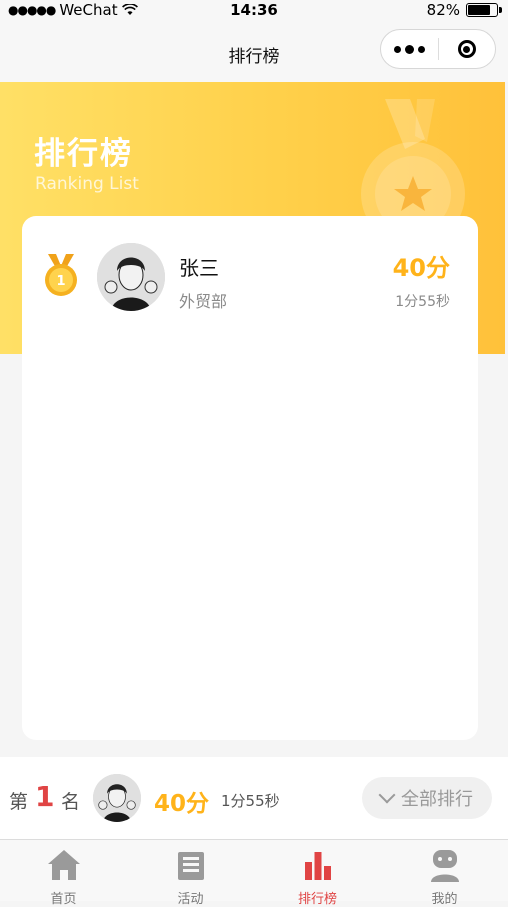  I want to click on medal-rank-number: 1, so click(60, 281).